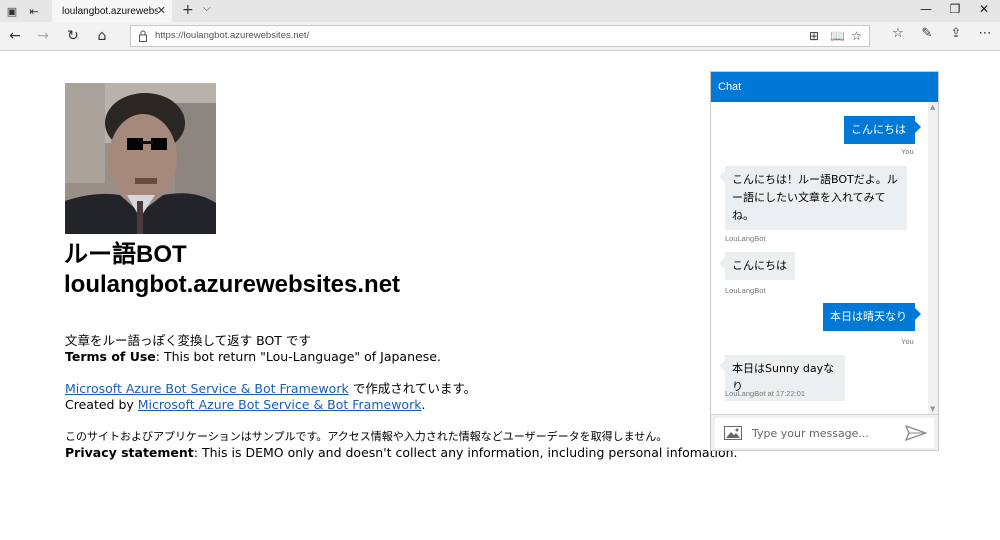 This screenshot has height=540, width=1000. Describe the element at coordinates (101, 404) in the screenshot. I see `created-by-text: Created by` at that location.